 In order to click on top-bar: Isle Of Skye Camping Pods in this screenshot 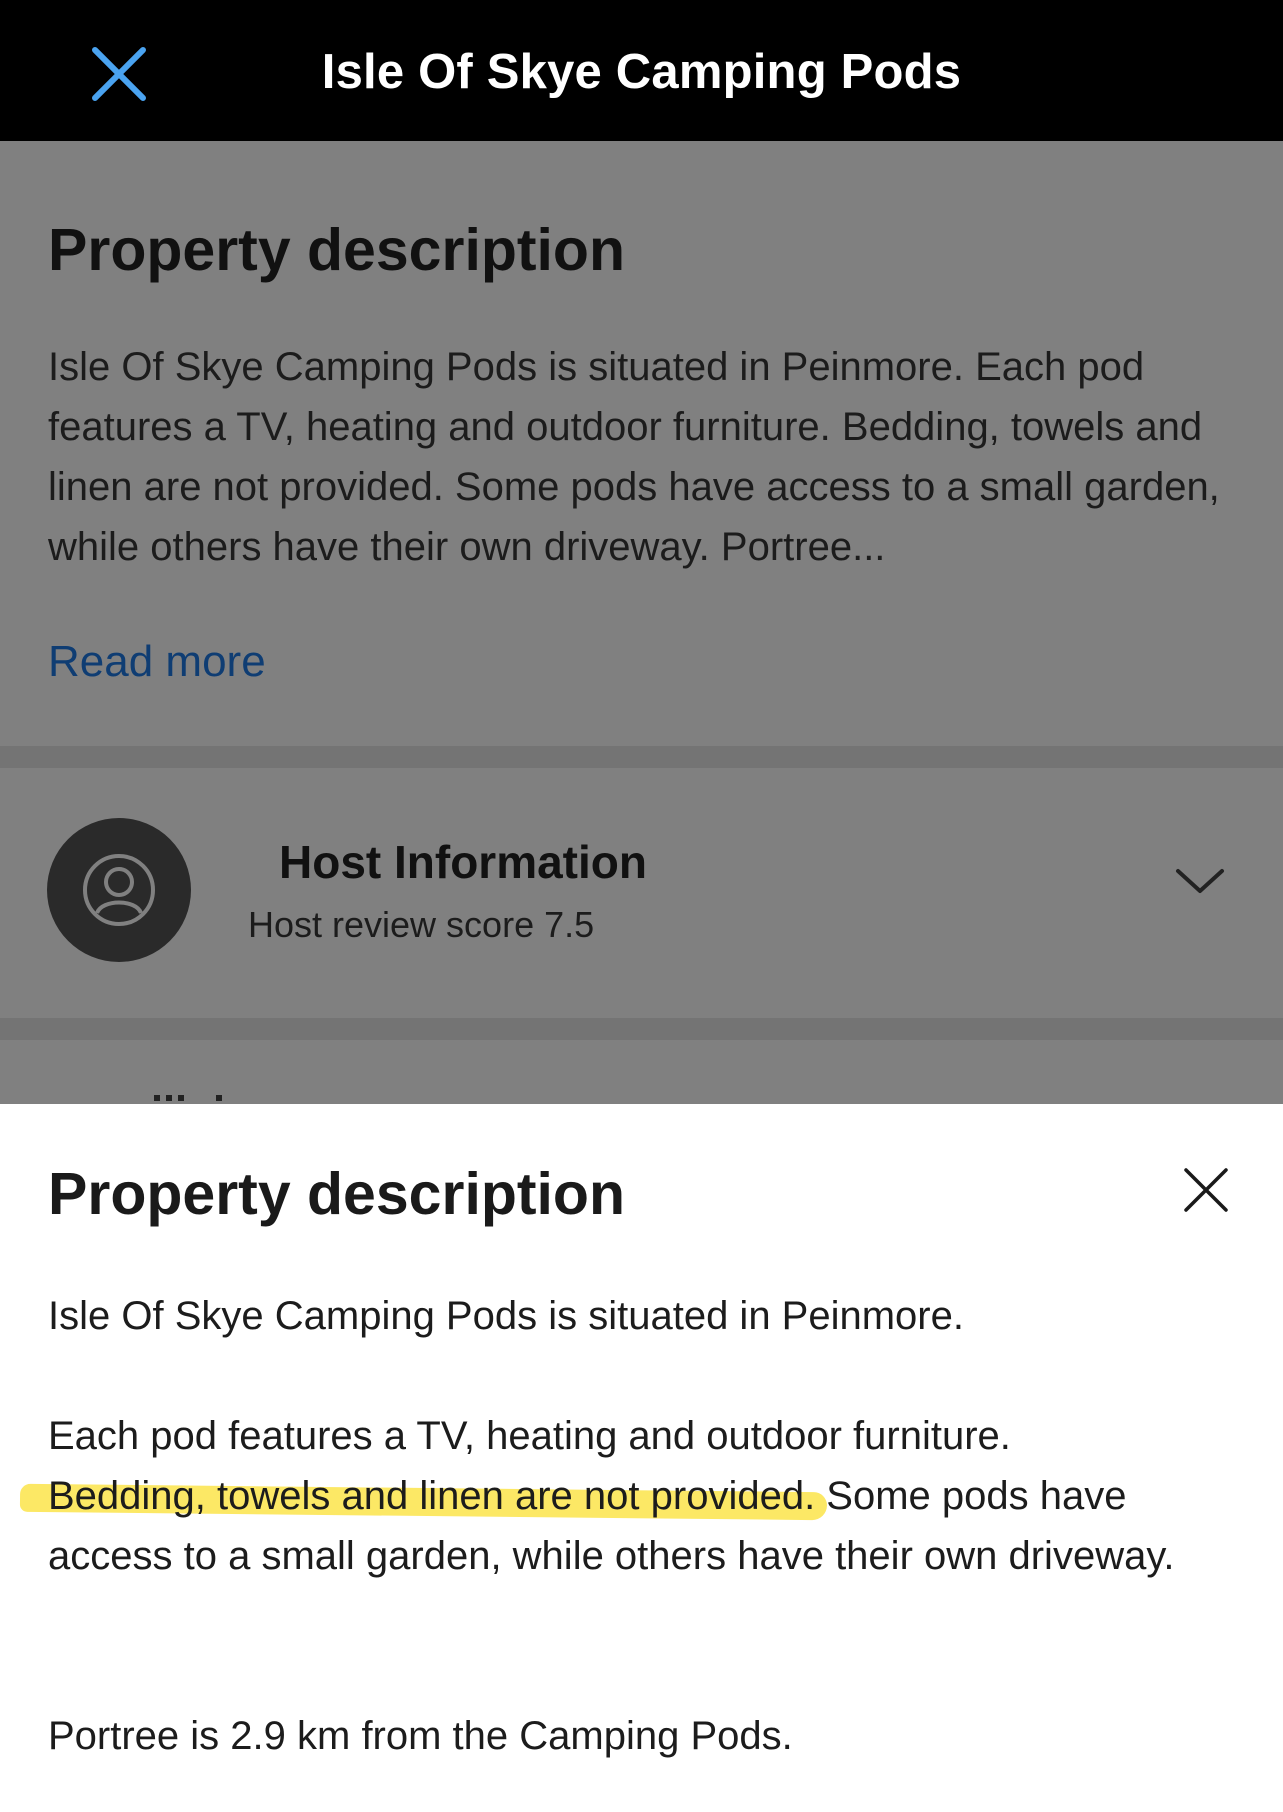, I will do `click(641, 70)`.